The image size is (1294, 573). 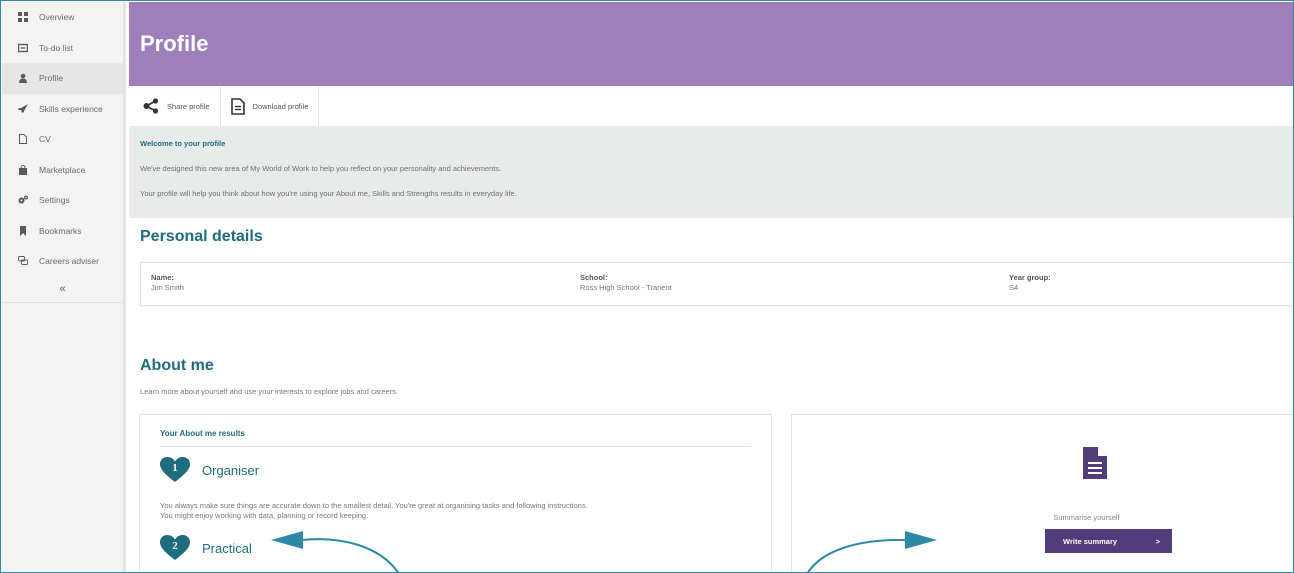 What do you see at coordinates (455, 431) in the screenshot?
I see `results-title: Your About me results` at bounding box center [455, 431].